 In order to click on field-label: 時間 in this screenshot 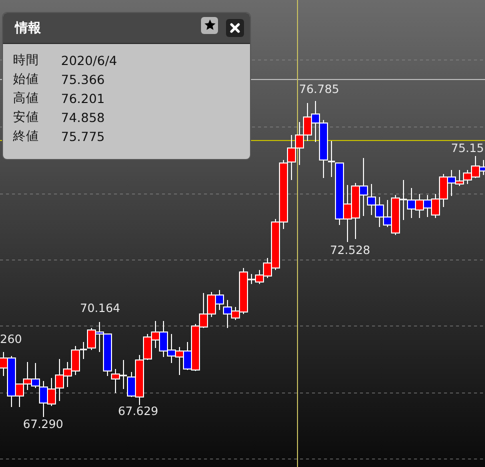, I will do `click(26, 60)`.